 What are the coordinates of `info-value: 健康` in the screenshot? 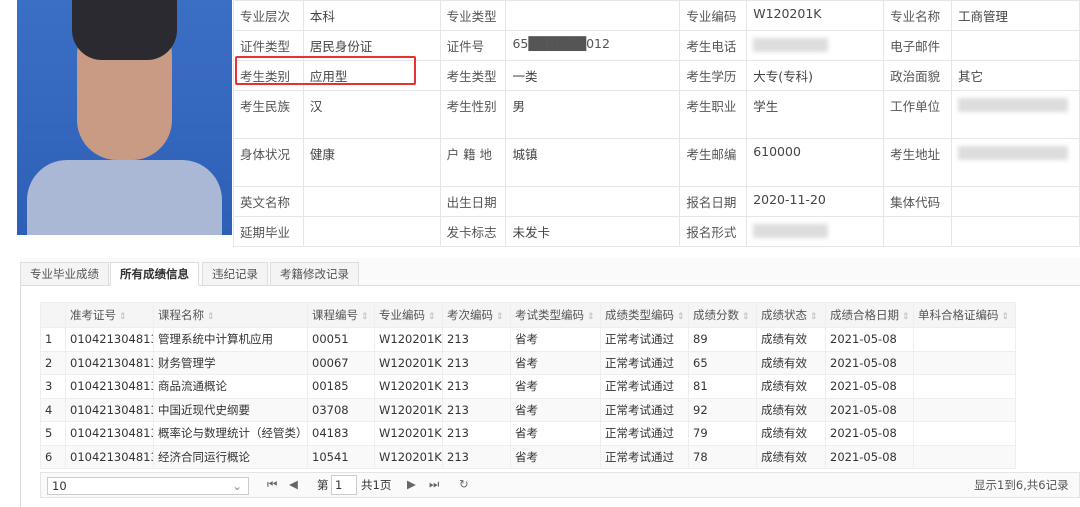 It's located at (371, 162).